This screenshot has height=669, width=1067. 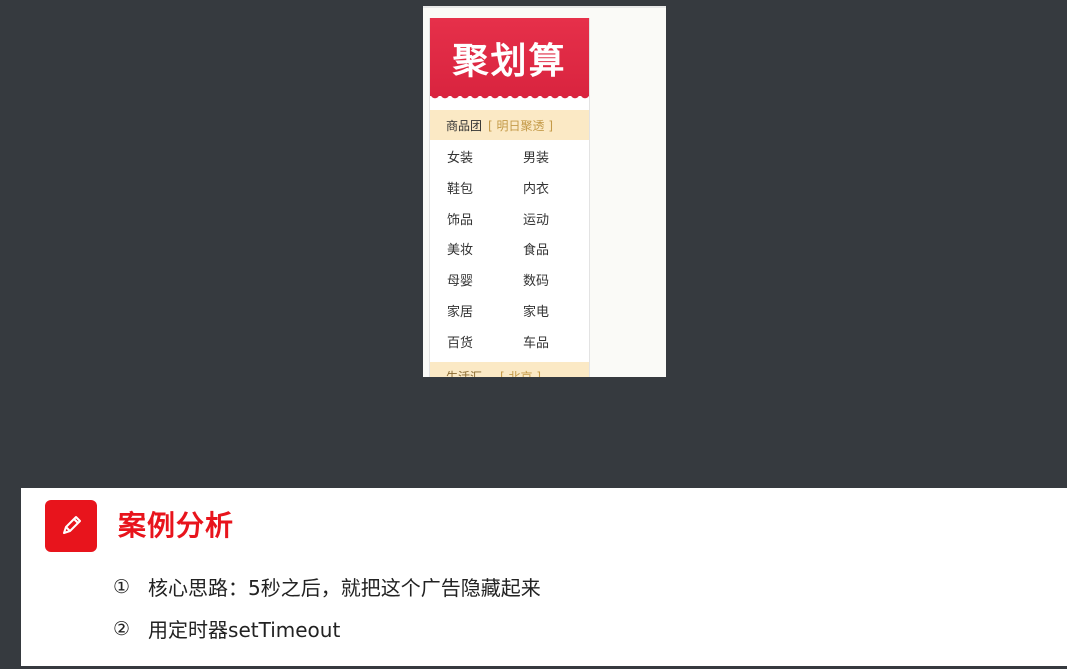 I want to click on section-label: 商品团, so click(x=464, y=125).